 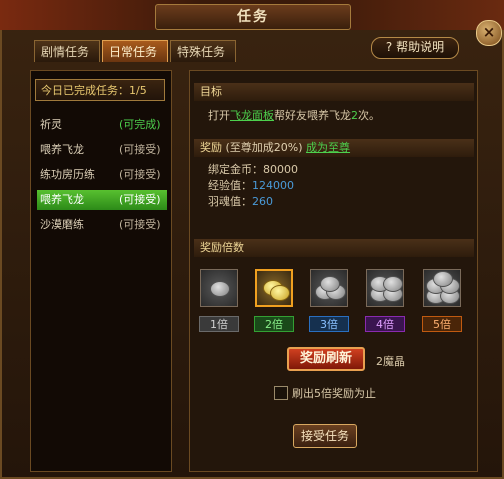 What do you see at coordinates (274, 324) in the screenshot?
I see `multiplier-label-2: 2倍` at bounding box center [274, 324].